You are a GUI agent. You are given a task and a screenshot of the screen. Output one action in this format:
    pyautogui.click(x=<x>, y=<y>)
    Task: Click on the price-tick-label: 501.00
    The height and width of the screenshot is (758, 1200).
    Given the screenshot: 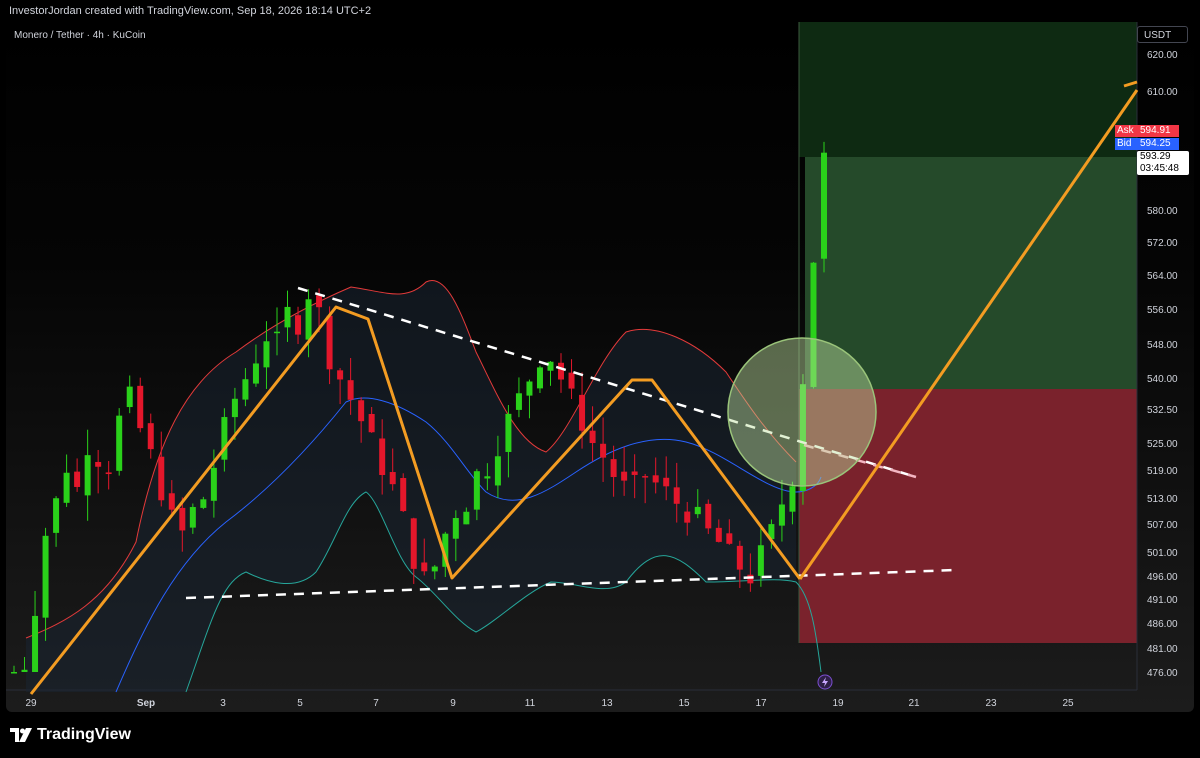 What is the action you would take?
    pyautogui.click(x=1162, y=553)
    